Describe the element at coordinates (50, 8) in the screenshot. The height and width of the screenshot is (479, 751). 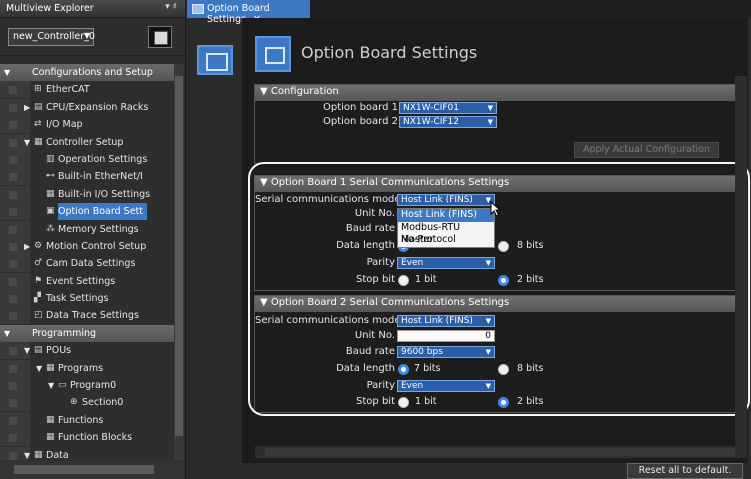
I see `explorer-title: Multiview Explorer` at that location.